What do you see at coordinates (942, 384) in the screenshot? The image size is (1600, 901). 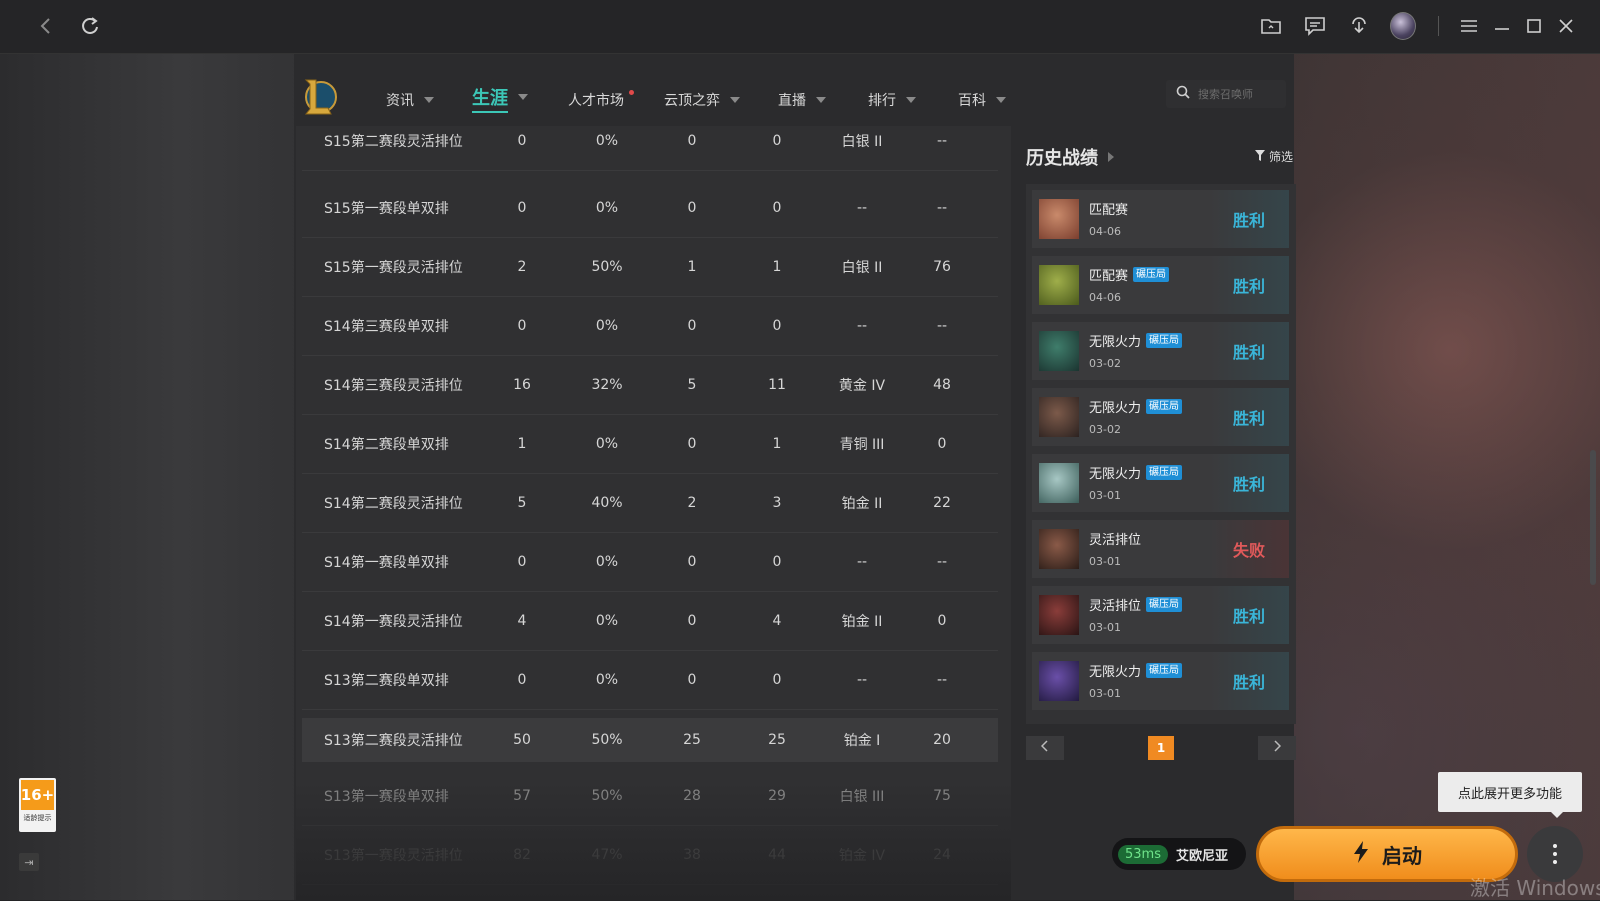 I see `cell-points: 48` at bounding box center [942, 384].